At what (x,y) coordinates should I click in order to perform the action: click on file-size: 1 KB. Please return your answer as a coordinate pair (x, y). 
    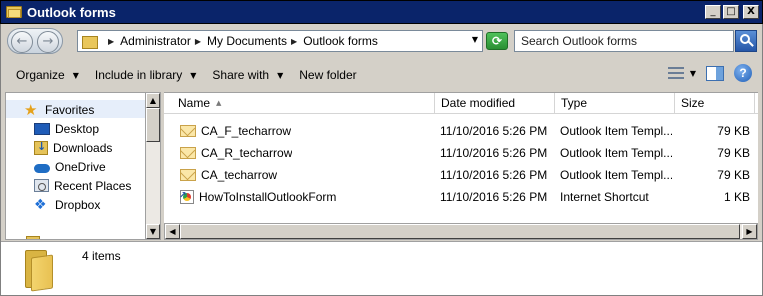
    Looking at the image, I should click on (736, 197).